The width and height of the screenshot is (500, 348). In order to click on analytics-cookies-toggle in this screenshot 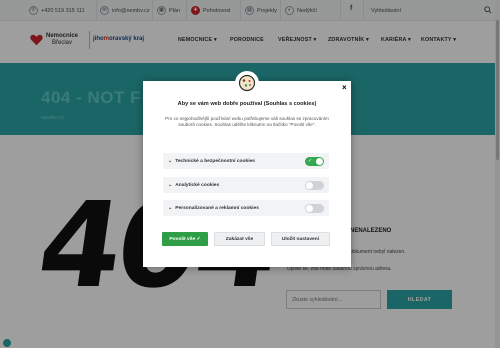, I will do `click(314, 185)`.